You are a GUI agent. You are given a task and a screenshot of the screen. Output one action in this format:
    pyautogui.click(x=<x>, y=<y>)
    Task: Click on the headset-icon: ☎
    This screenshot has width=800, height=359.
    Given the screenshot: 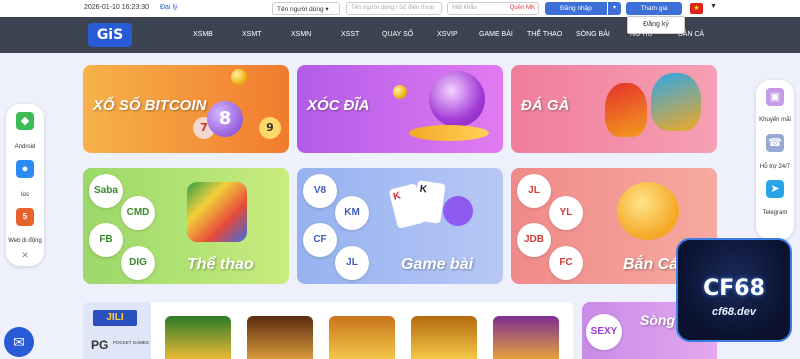 What is the action you would take?
    pyautogui.click(x=775, y=143)
    